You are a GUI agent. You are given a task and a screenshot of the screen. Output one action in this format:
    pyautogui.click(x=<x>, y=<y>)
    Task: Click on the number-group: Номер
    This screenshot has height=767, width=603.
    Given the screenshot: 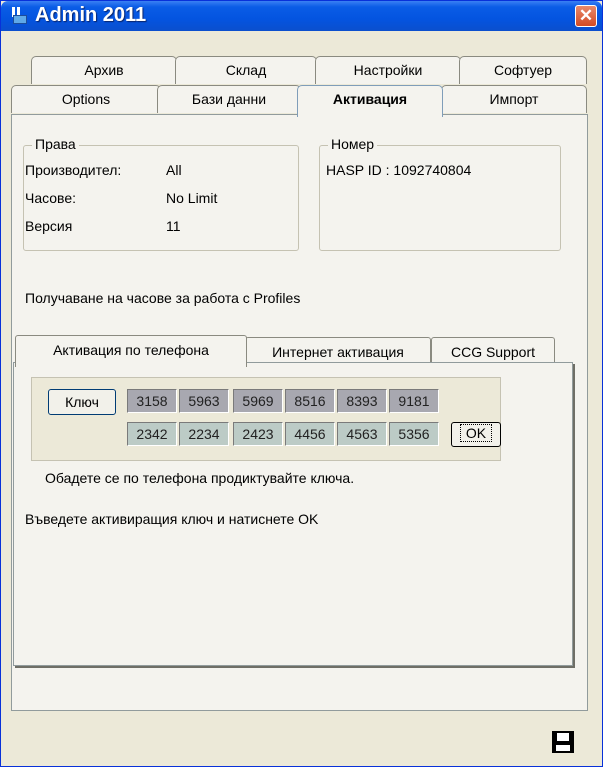 What is the action you would take?
    pyautogui.click(x=440, y=193)
    